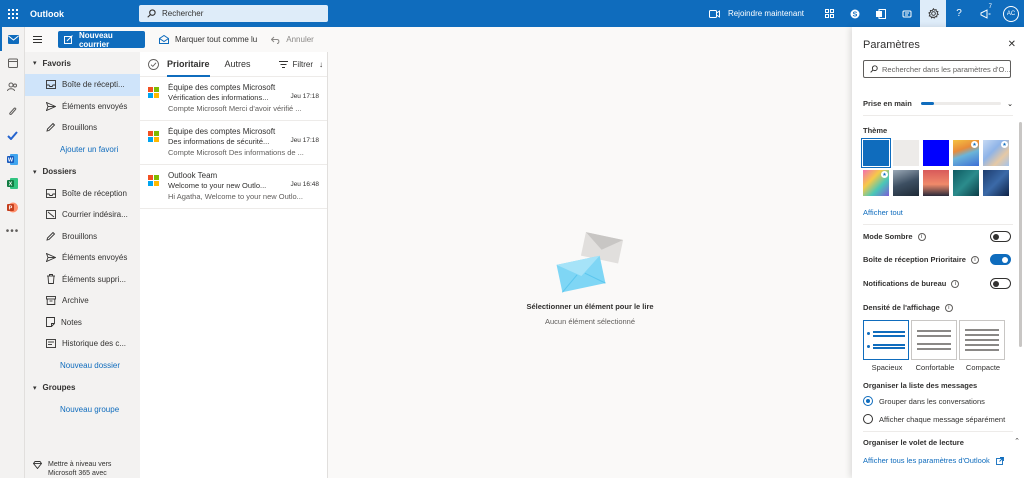  Describe the element at coordinates (222, 87) in the screenshot. I see `message-sender: Équipe des comptes Microsoft` at that location.